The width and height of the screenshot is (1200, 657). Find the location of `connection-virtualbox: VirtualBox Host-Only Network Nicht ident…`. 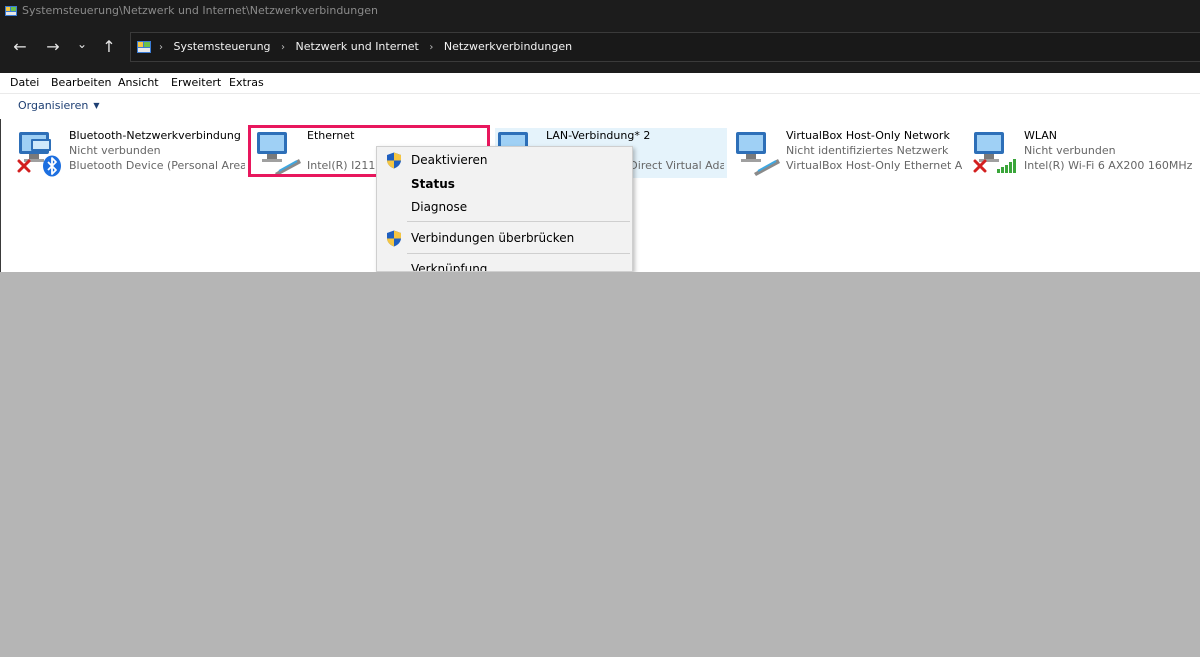

connection-virtualbox: VirtualBox Host-Only Network Nicht ident… is located at coordinates (849, 152).